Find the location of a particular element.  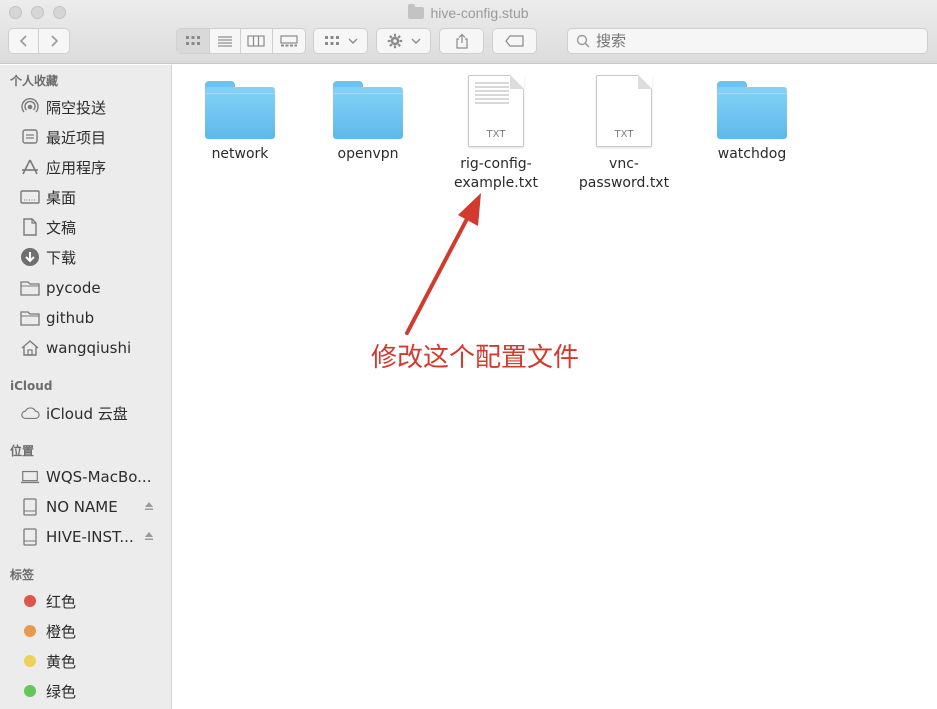

column-view-button is located at coordinates (257, 41).